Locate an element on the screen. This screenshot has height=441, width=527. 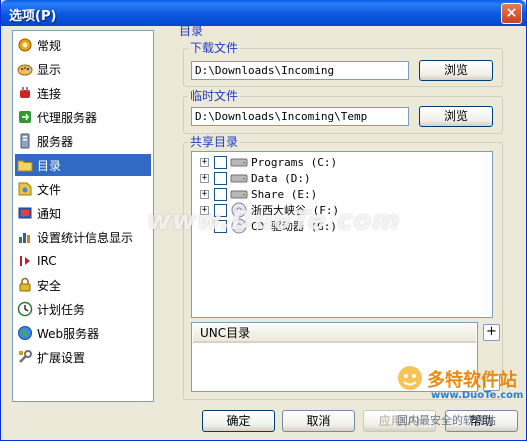
server-icon is located at coordinates (25, 141).